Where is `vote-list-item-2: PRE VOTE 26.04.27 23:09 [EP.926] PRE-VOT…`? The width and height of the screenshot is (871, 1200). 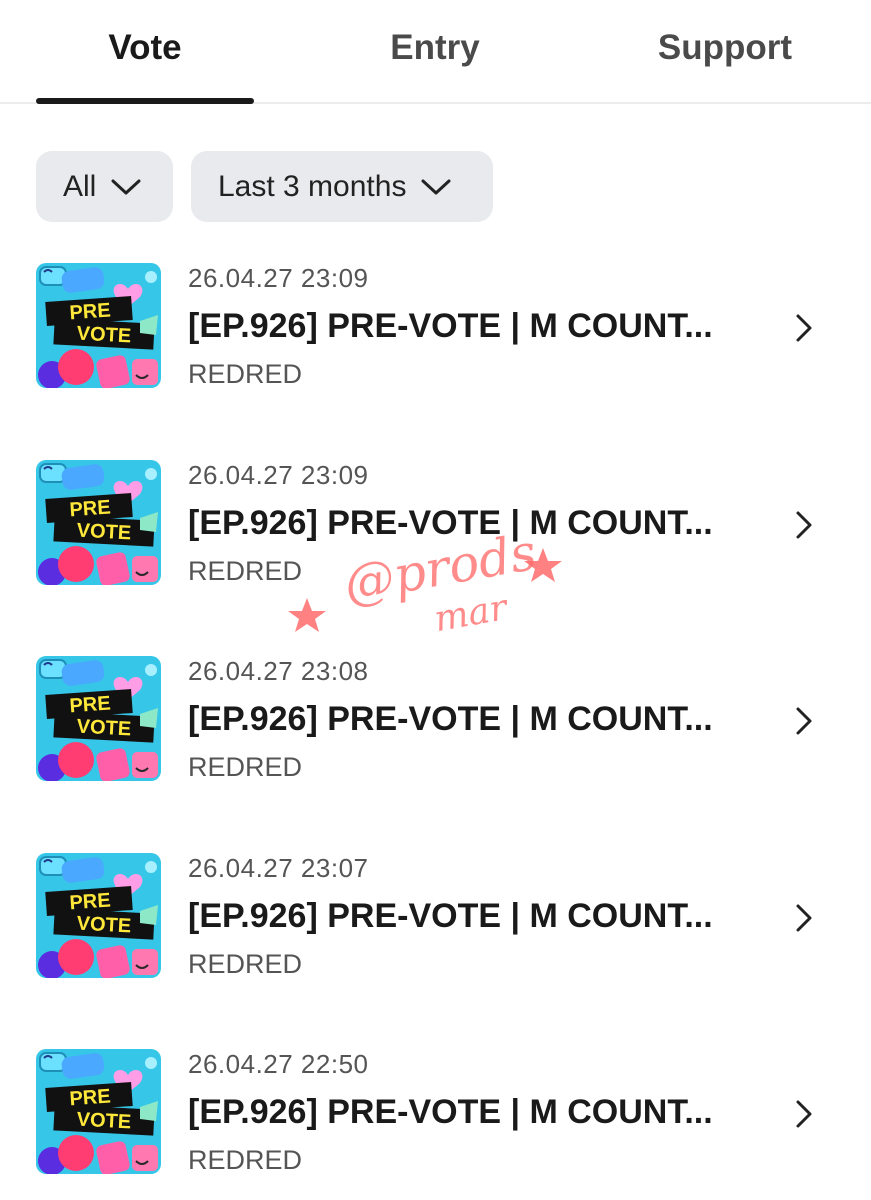
vote-list-item-2: PRE VOTE 26.04.27 23:09 [EP.926] PRE-VOT… is located at coordinates (435, 530).